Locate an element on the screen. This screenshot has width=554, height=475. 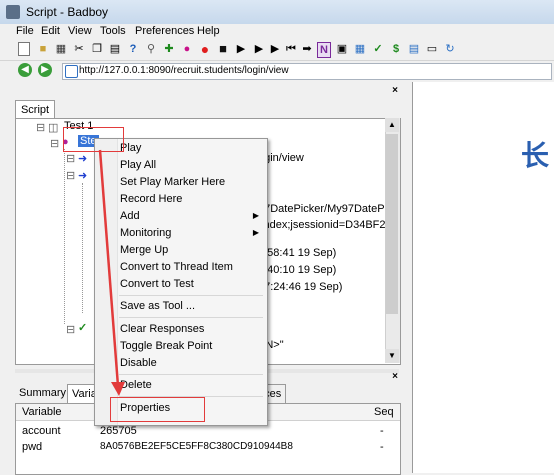
annotation-arrow-line is located at coordinates (109, 268).